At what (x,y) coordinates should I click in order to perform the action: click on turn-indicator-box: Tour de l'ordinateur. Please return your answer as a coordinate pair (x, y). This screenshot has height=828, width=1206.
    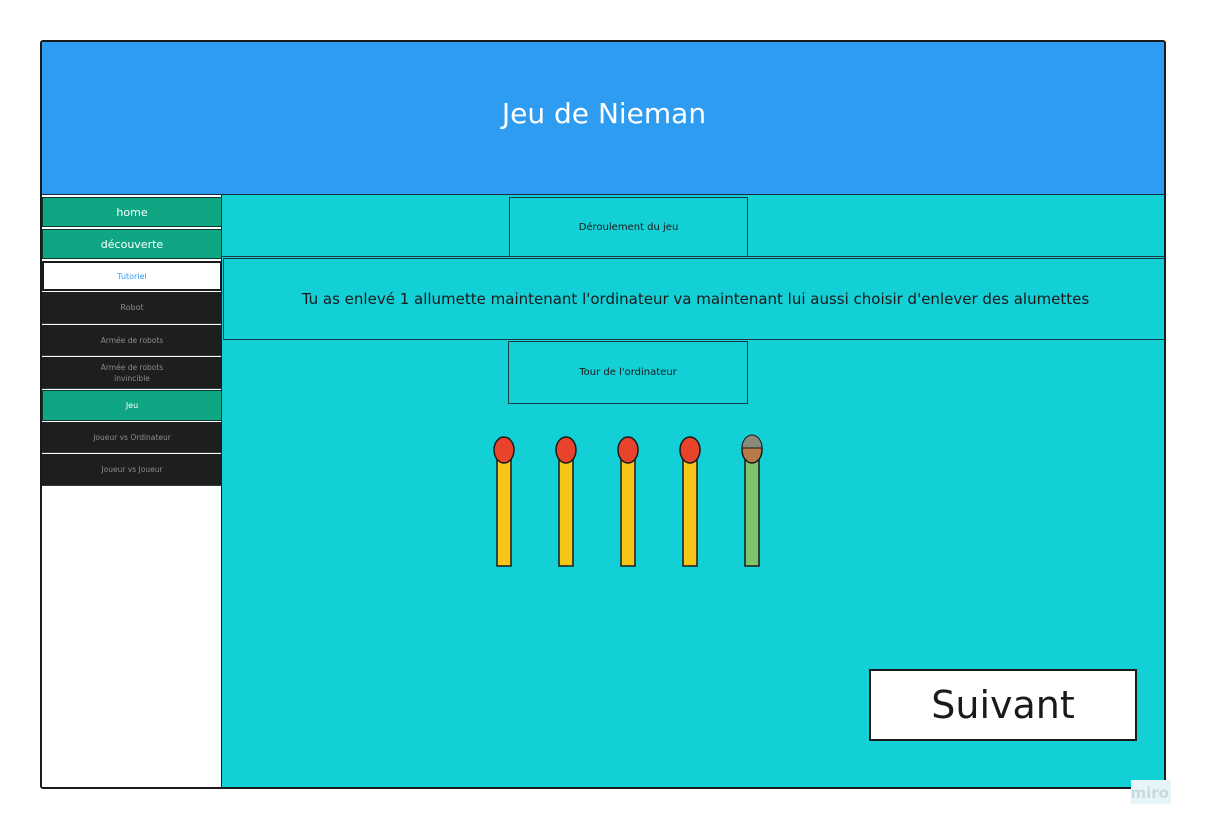
    Looking at the image, I should click on (628, 372).